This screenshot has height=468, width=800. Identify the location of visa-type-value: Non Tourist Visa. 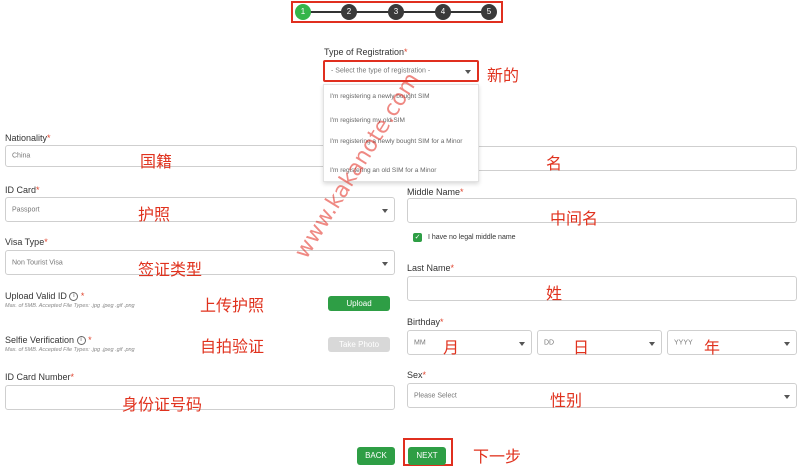
(37, 262).